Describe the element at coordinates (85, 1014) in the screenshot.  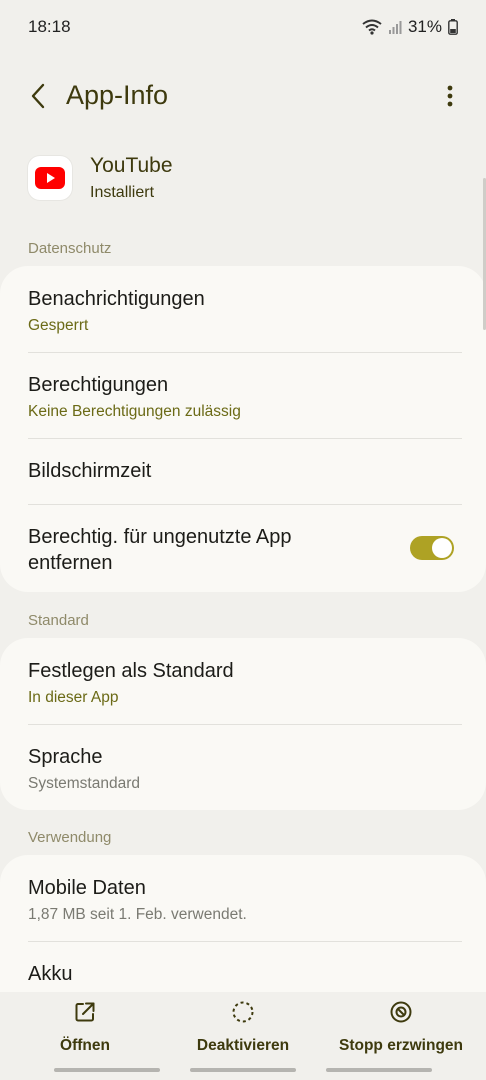
I see `open-external-icon` at that location.